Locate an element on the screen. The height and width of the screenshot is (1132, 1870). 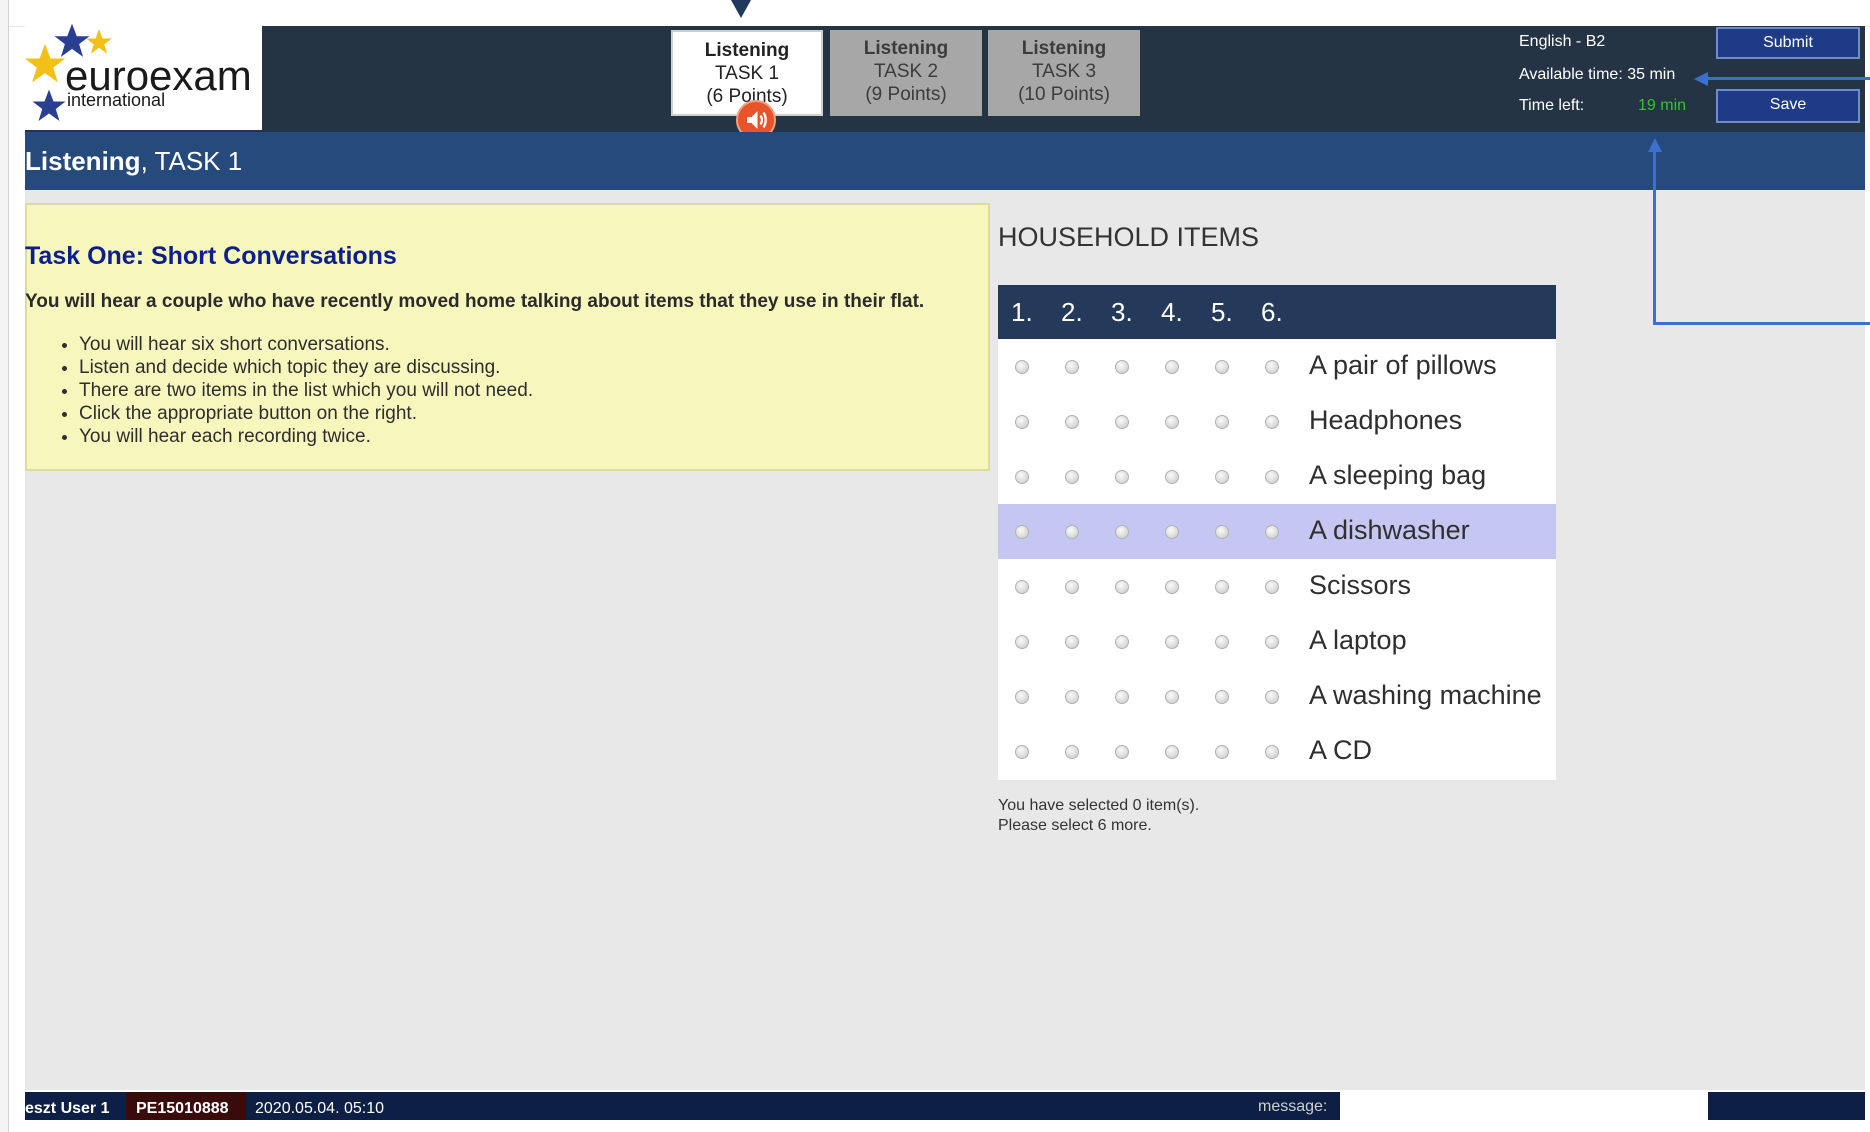
time-left-label: Time left: is located at coordinates (1552, 105).